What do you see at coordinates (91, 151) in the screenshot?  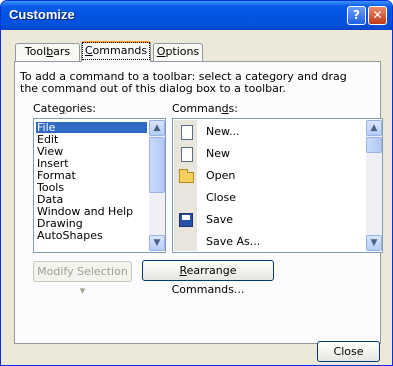 I see `category-item-view: View` at bounding box center [91, 151].